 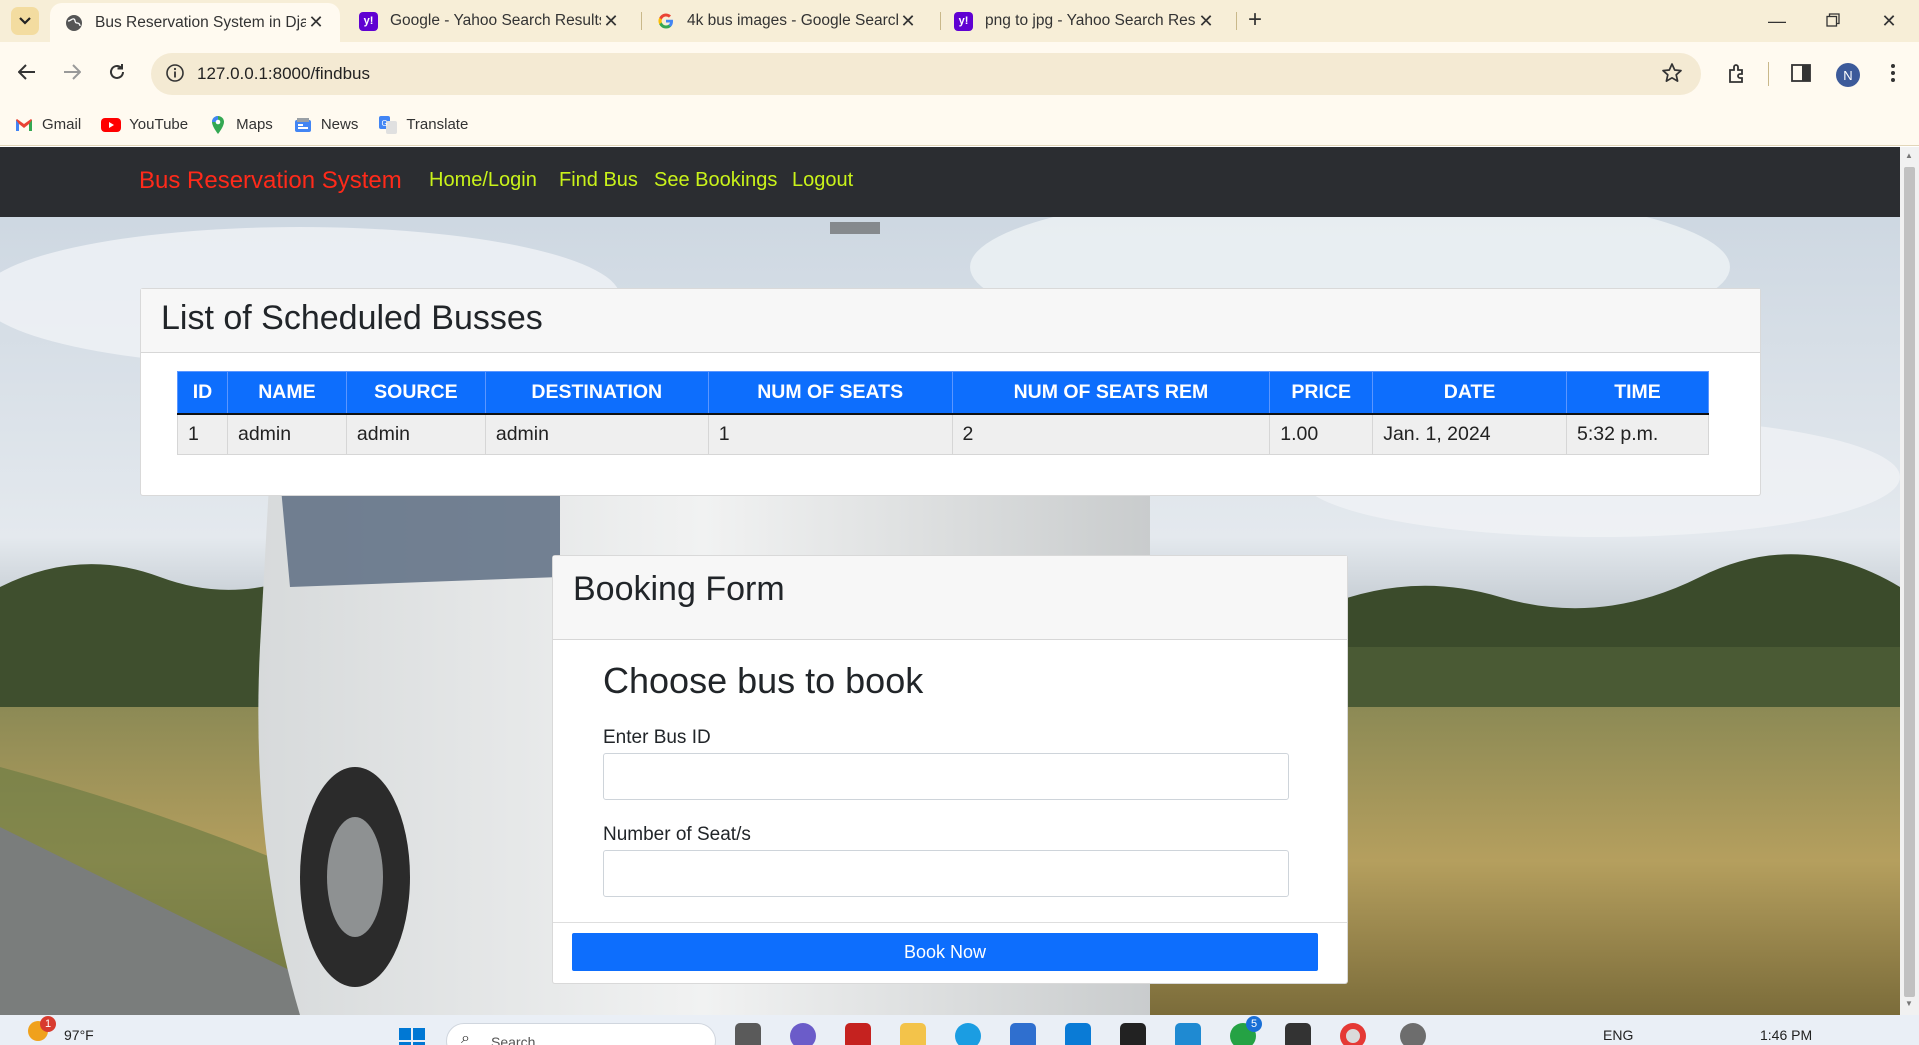 What do you see at coordinates (352, 318) in the screenshot?
I see `schedule-title: List of Scheduled Busses` at bounding box center [352, 318].